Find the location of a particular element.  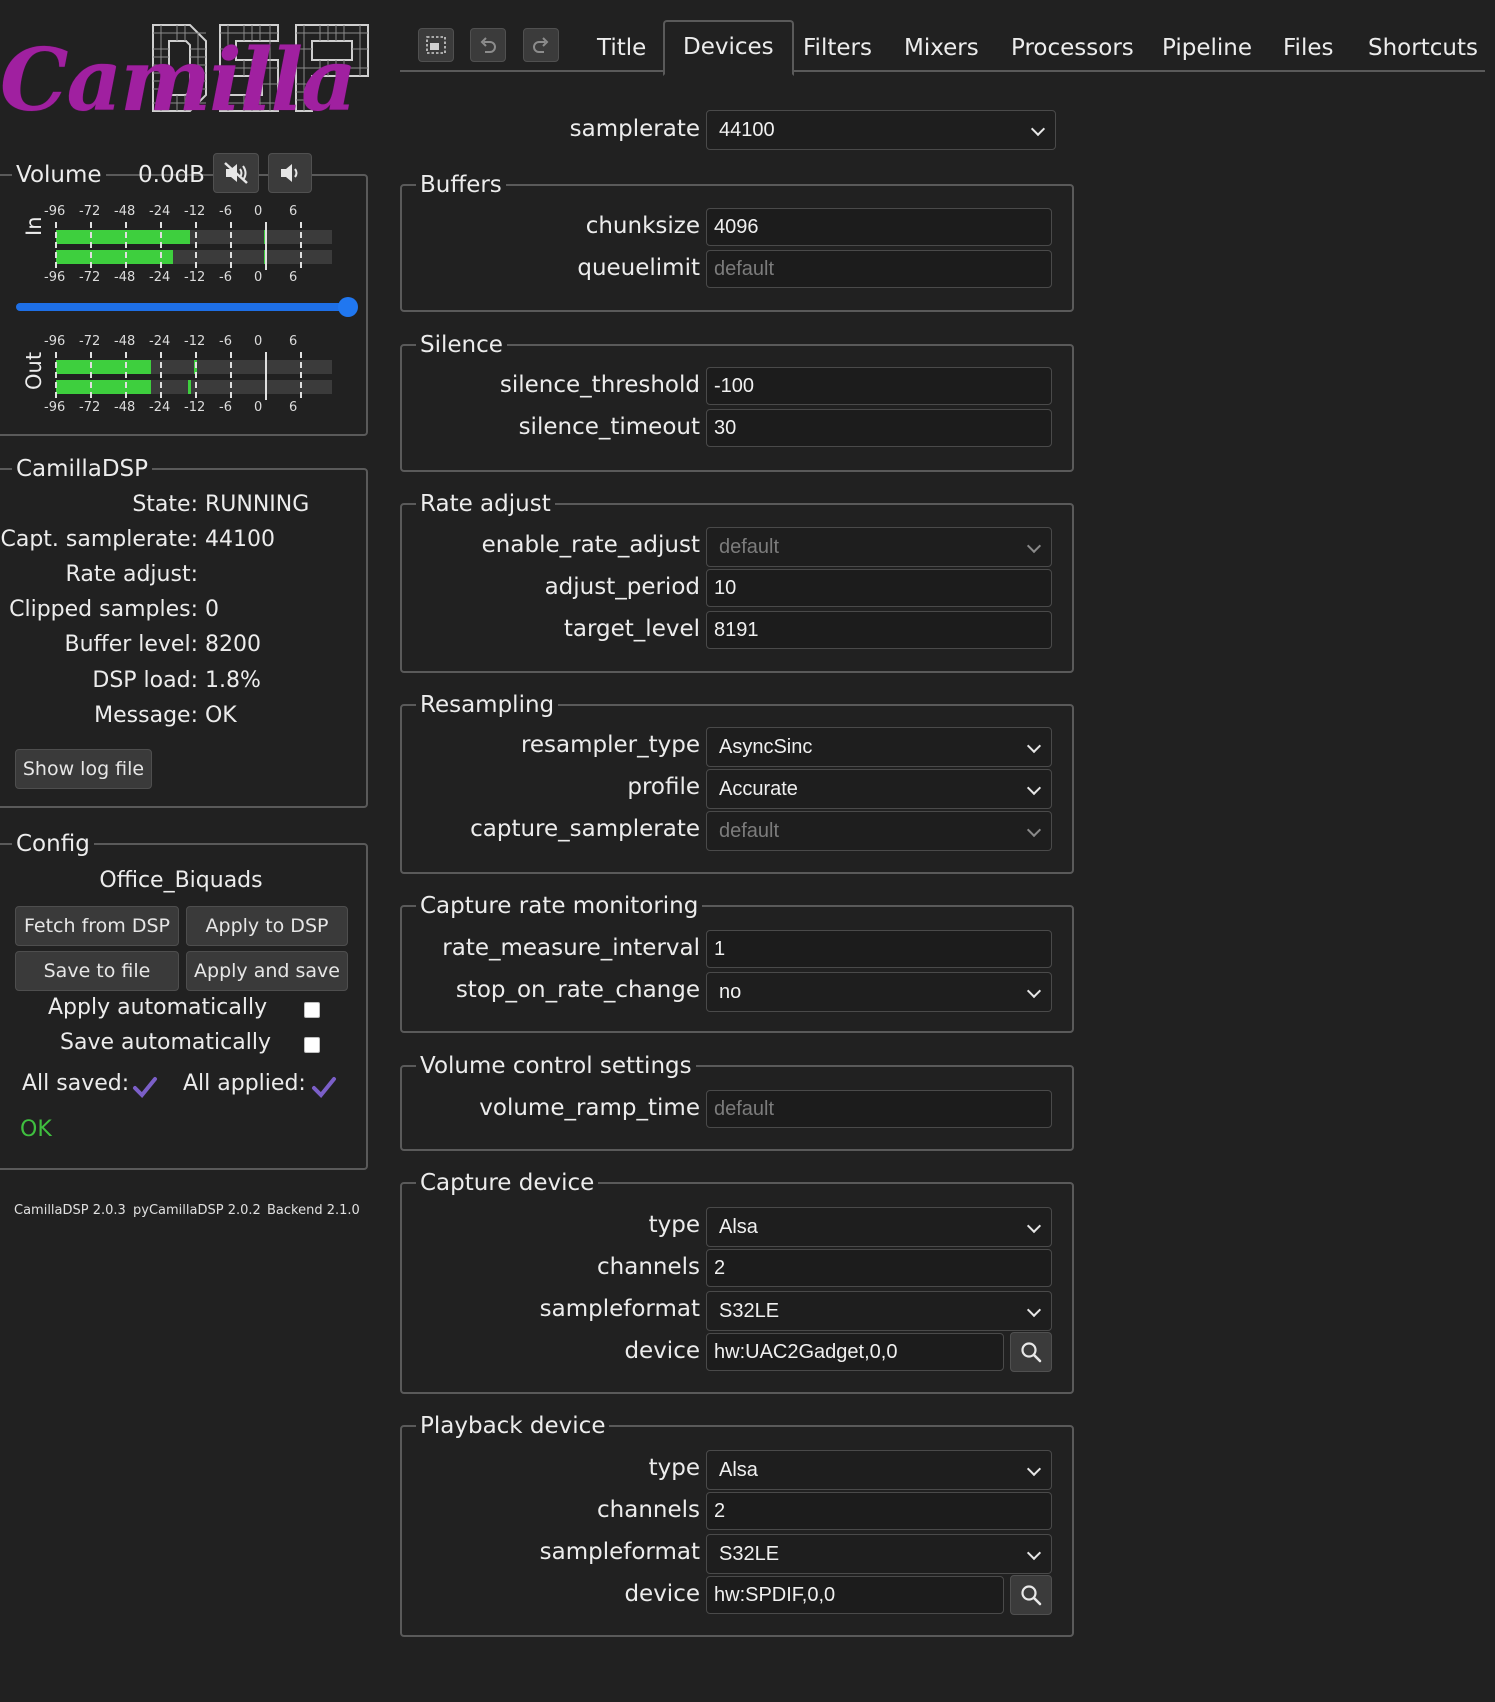

config-message: OK is located at coordinates (36, 1129).